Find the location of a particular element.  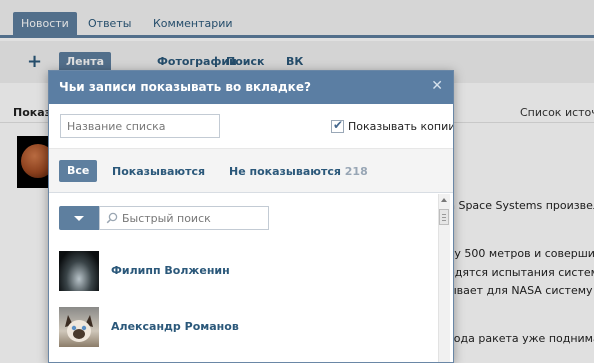

show-copies-checkbox: ✔ is located at coordinates (337, 125).